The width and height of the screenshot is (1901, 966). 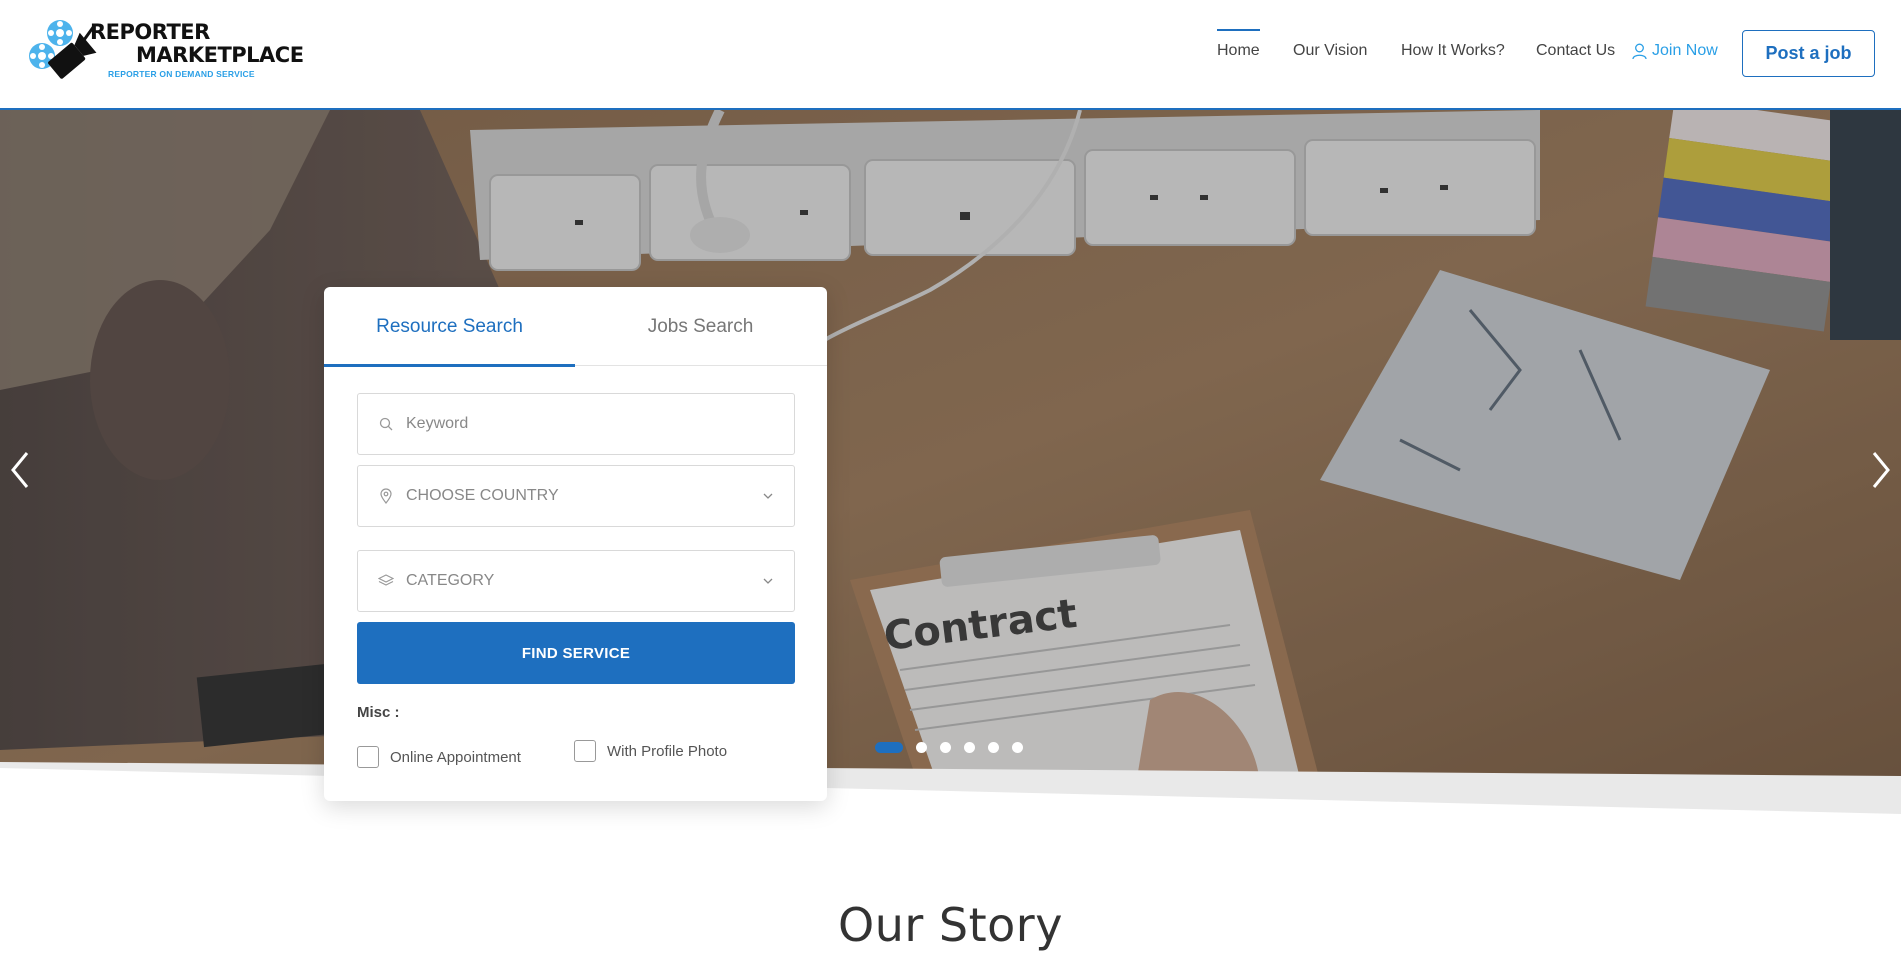 What do you see at coordinates (576, 424) in the screenshot?
I see `keyword-input: Keyword` at bounding box center [576, 424].